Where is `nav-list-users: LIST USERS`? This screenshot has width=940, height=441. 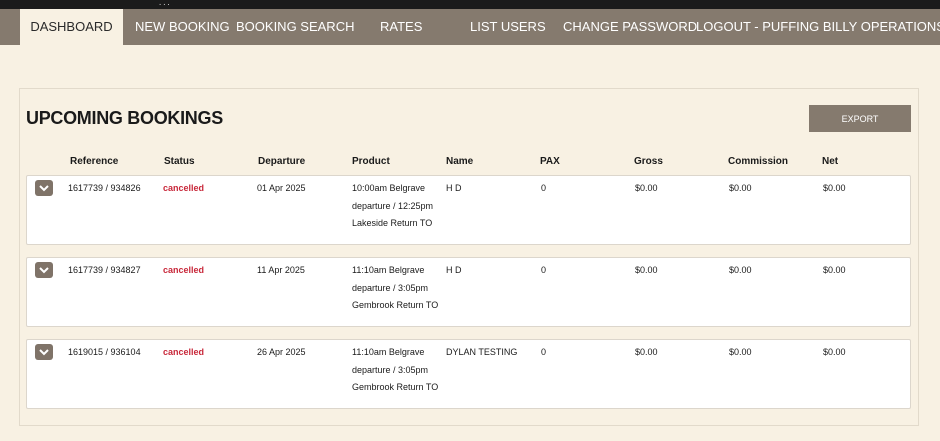
nav-list-users: LIST USERS is located at coordinates (508, 27).